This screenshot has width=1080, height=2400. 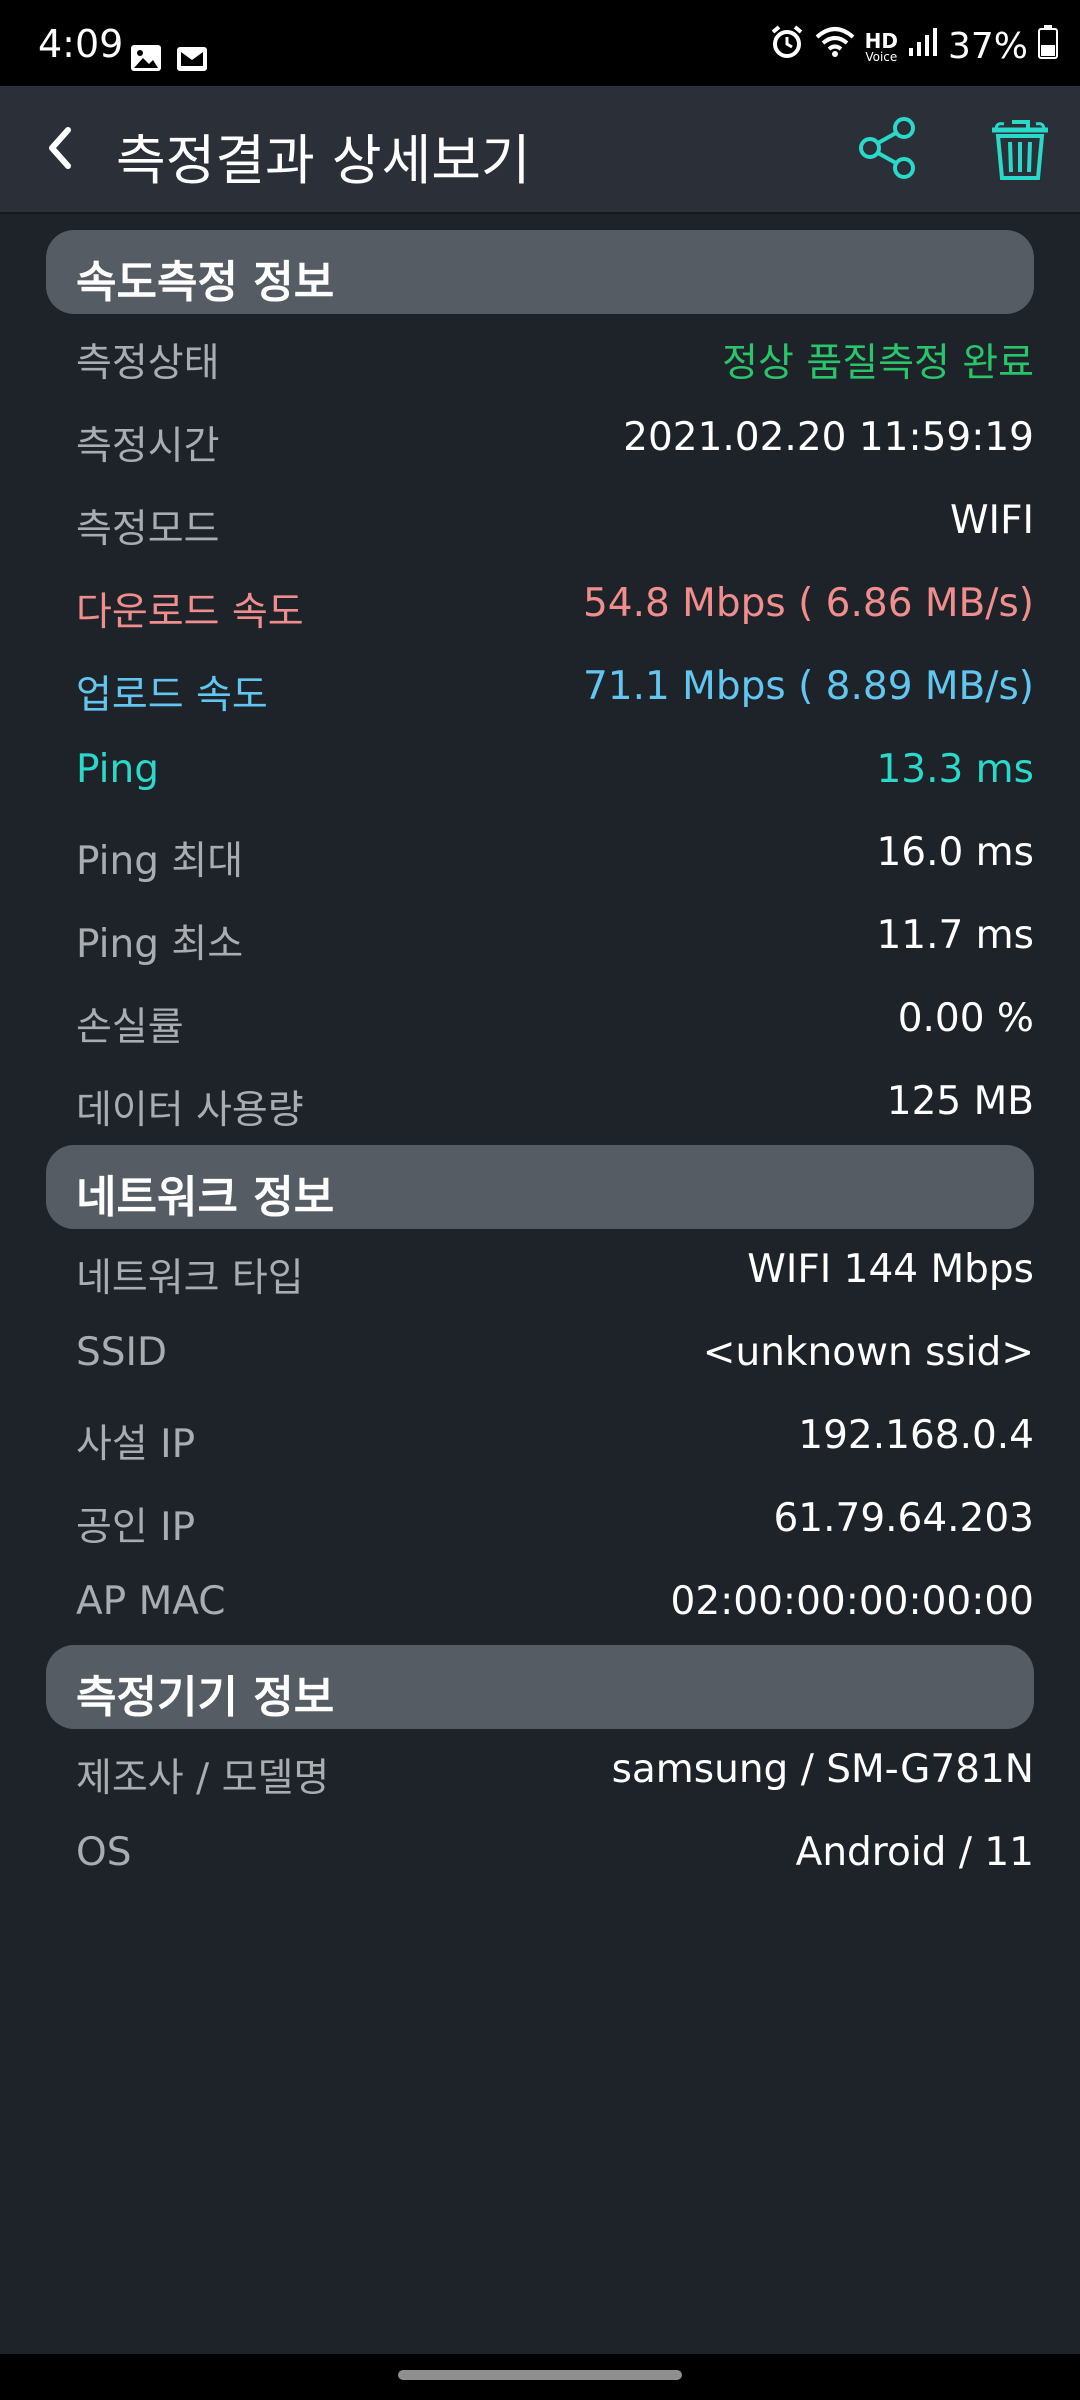 I want to click on row-public-ip: 공인 IP 61.79.64.203, so click(x=555, y=1522).